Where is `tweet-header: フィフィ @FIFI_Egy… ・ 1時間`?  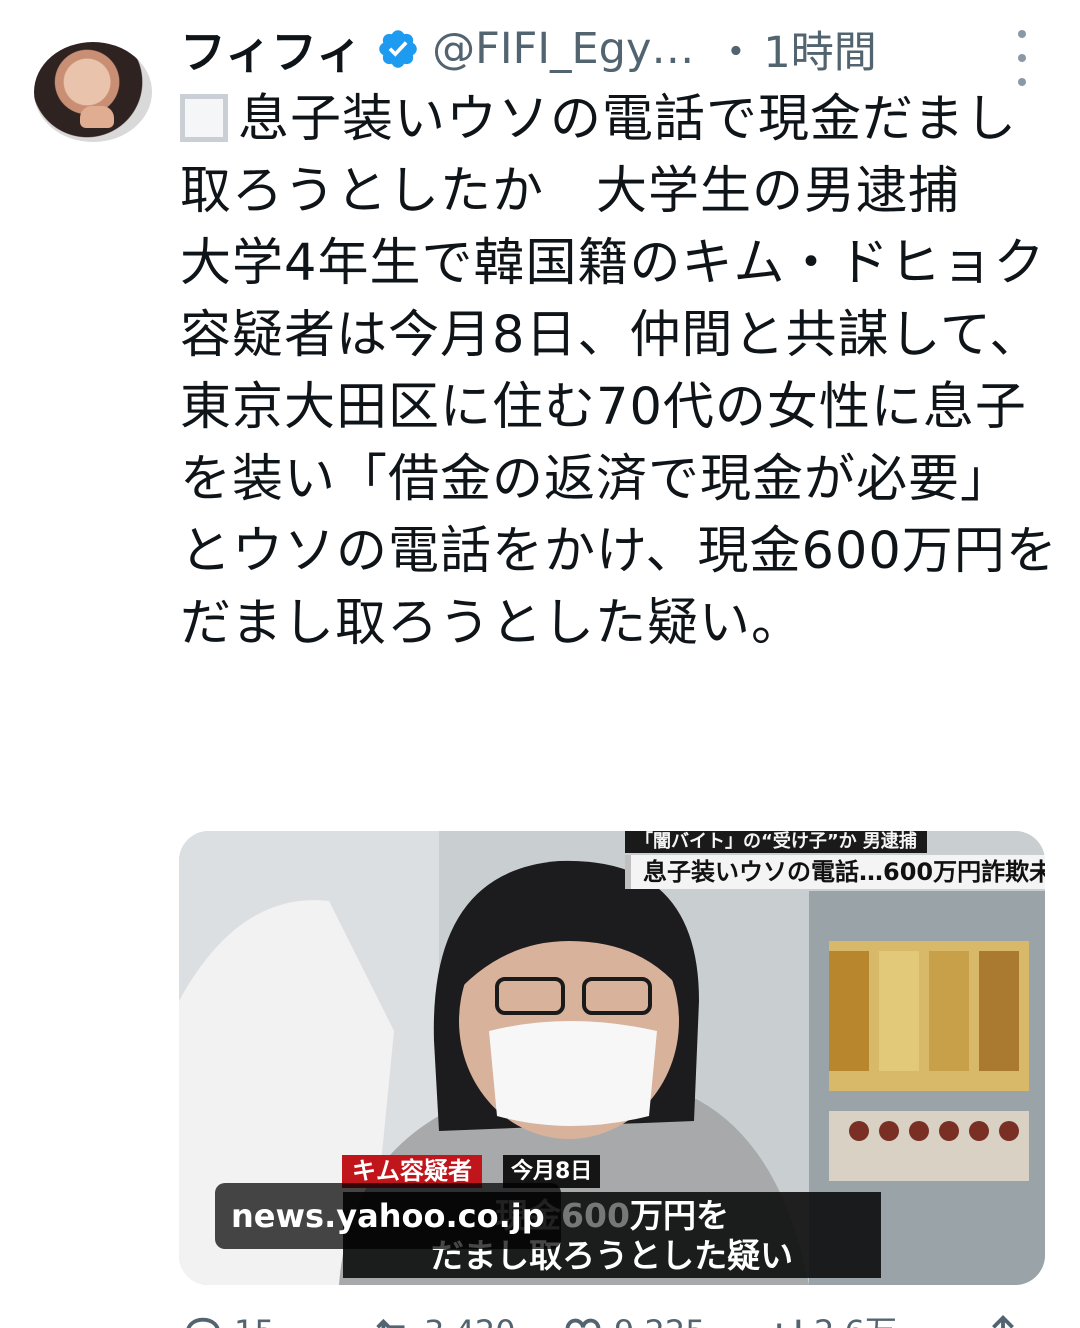 tweet-header: フィフィ @FIFI_Egy… ・ 1時間 is located at coordinates (528, 49).